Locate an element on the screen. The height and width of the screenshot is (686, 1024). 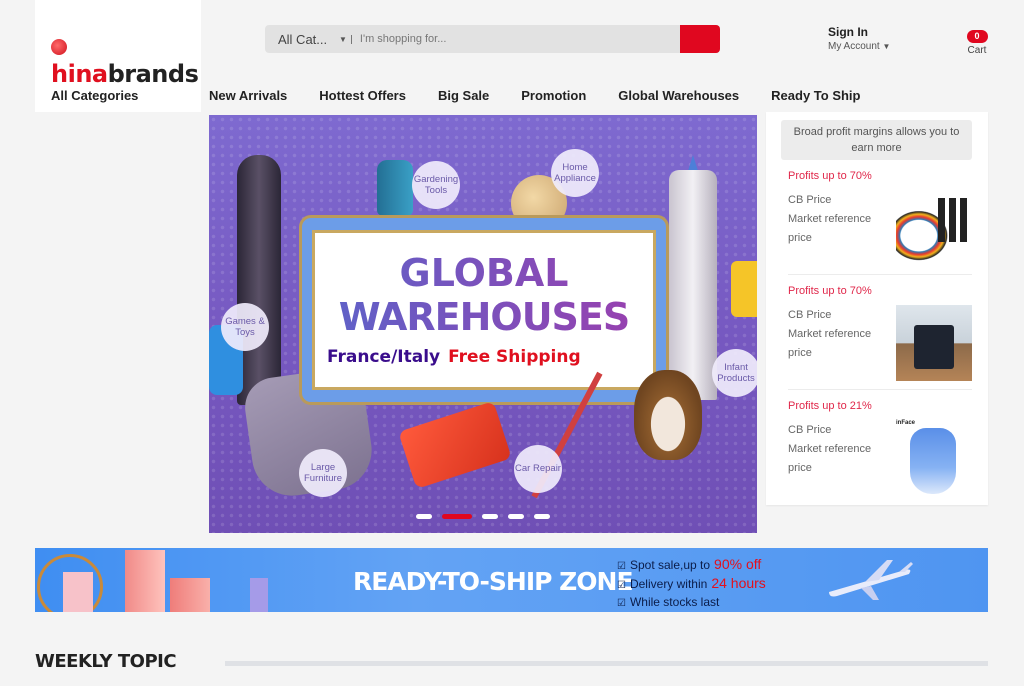
yellow-toy-image is located at coordinates (744, 289).